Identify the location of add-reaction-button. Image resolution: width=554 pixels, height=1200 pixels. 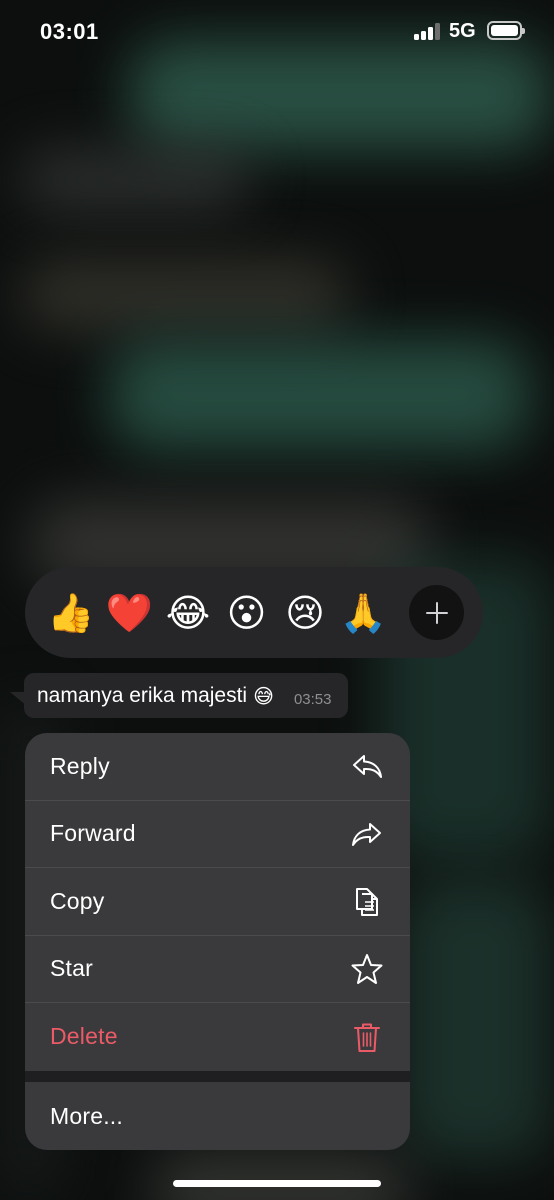
(436, 612).